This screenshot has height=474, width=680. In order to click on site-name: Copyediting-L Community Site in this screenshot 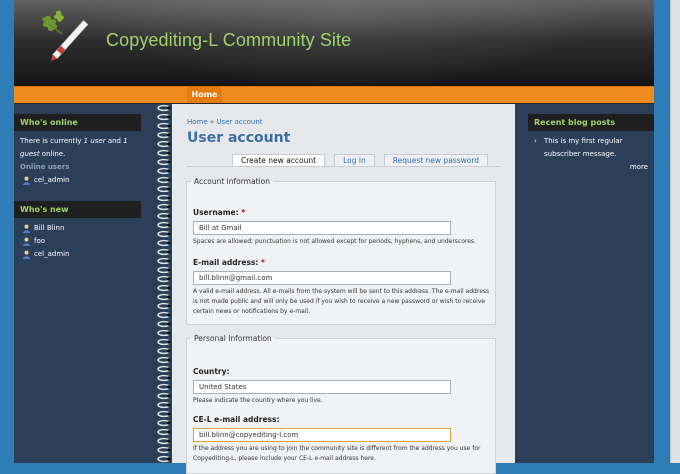, I will do `click(228, 40)`.